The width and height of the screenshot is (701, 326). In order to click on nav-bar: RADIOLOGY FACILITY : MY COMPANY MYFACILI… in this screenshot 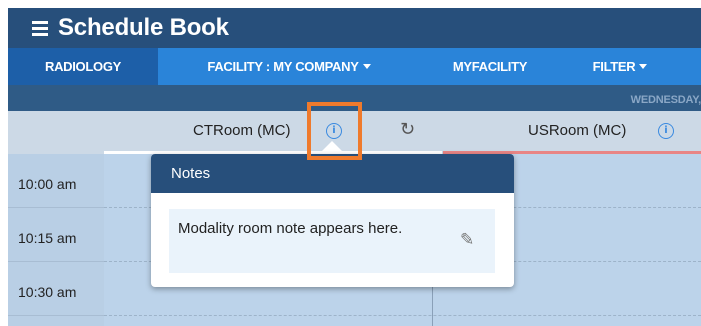, I will do `click(354, 66)`.